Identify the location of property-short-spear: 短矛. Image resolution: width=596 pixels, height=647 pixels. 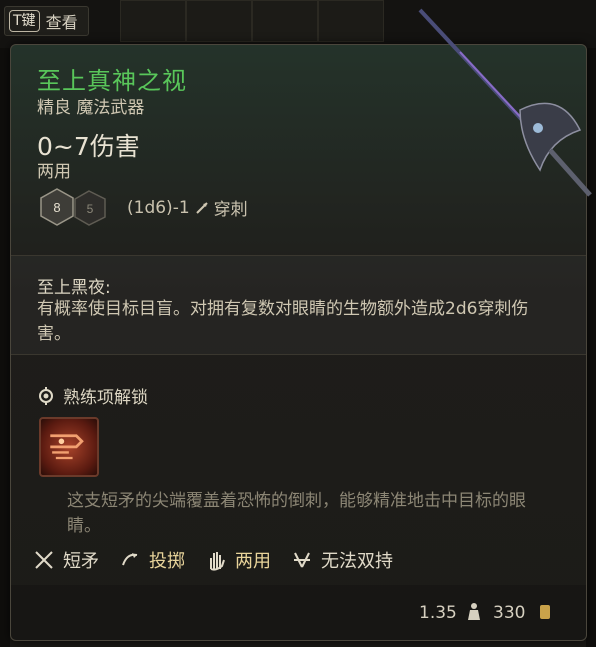
(66, 560).